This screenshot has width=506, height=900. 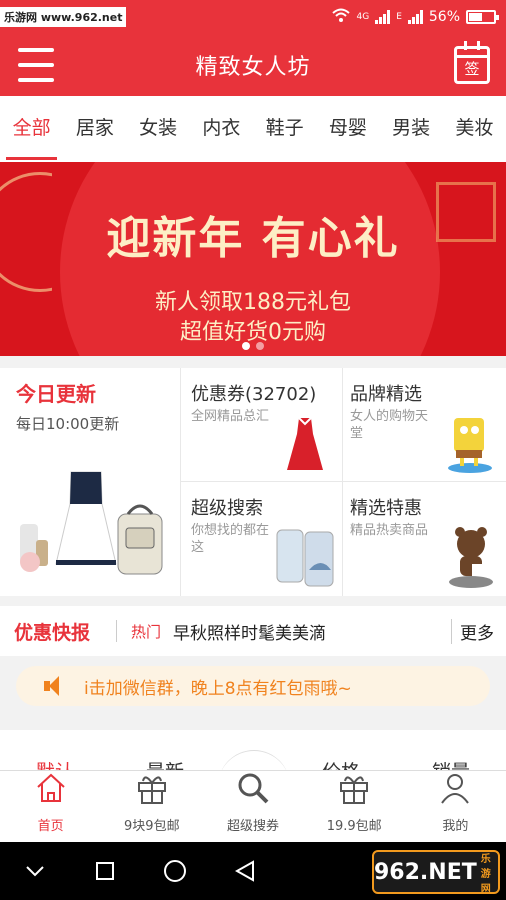 What do you see at coordinates (253, 346) in the screenshot?
I see `carousel-dots` at bounding box center [253, 346].